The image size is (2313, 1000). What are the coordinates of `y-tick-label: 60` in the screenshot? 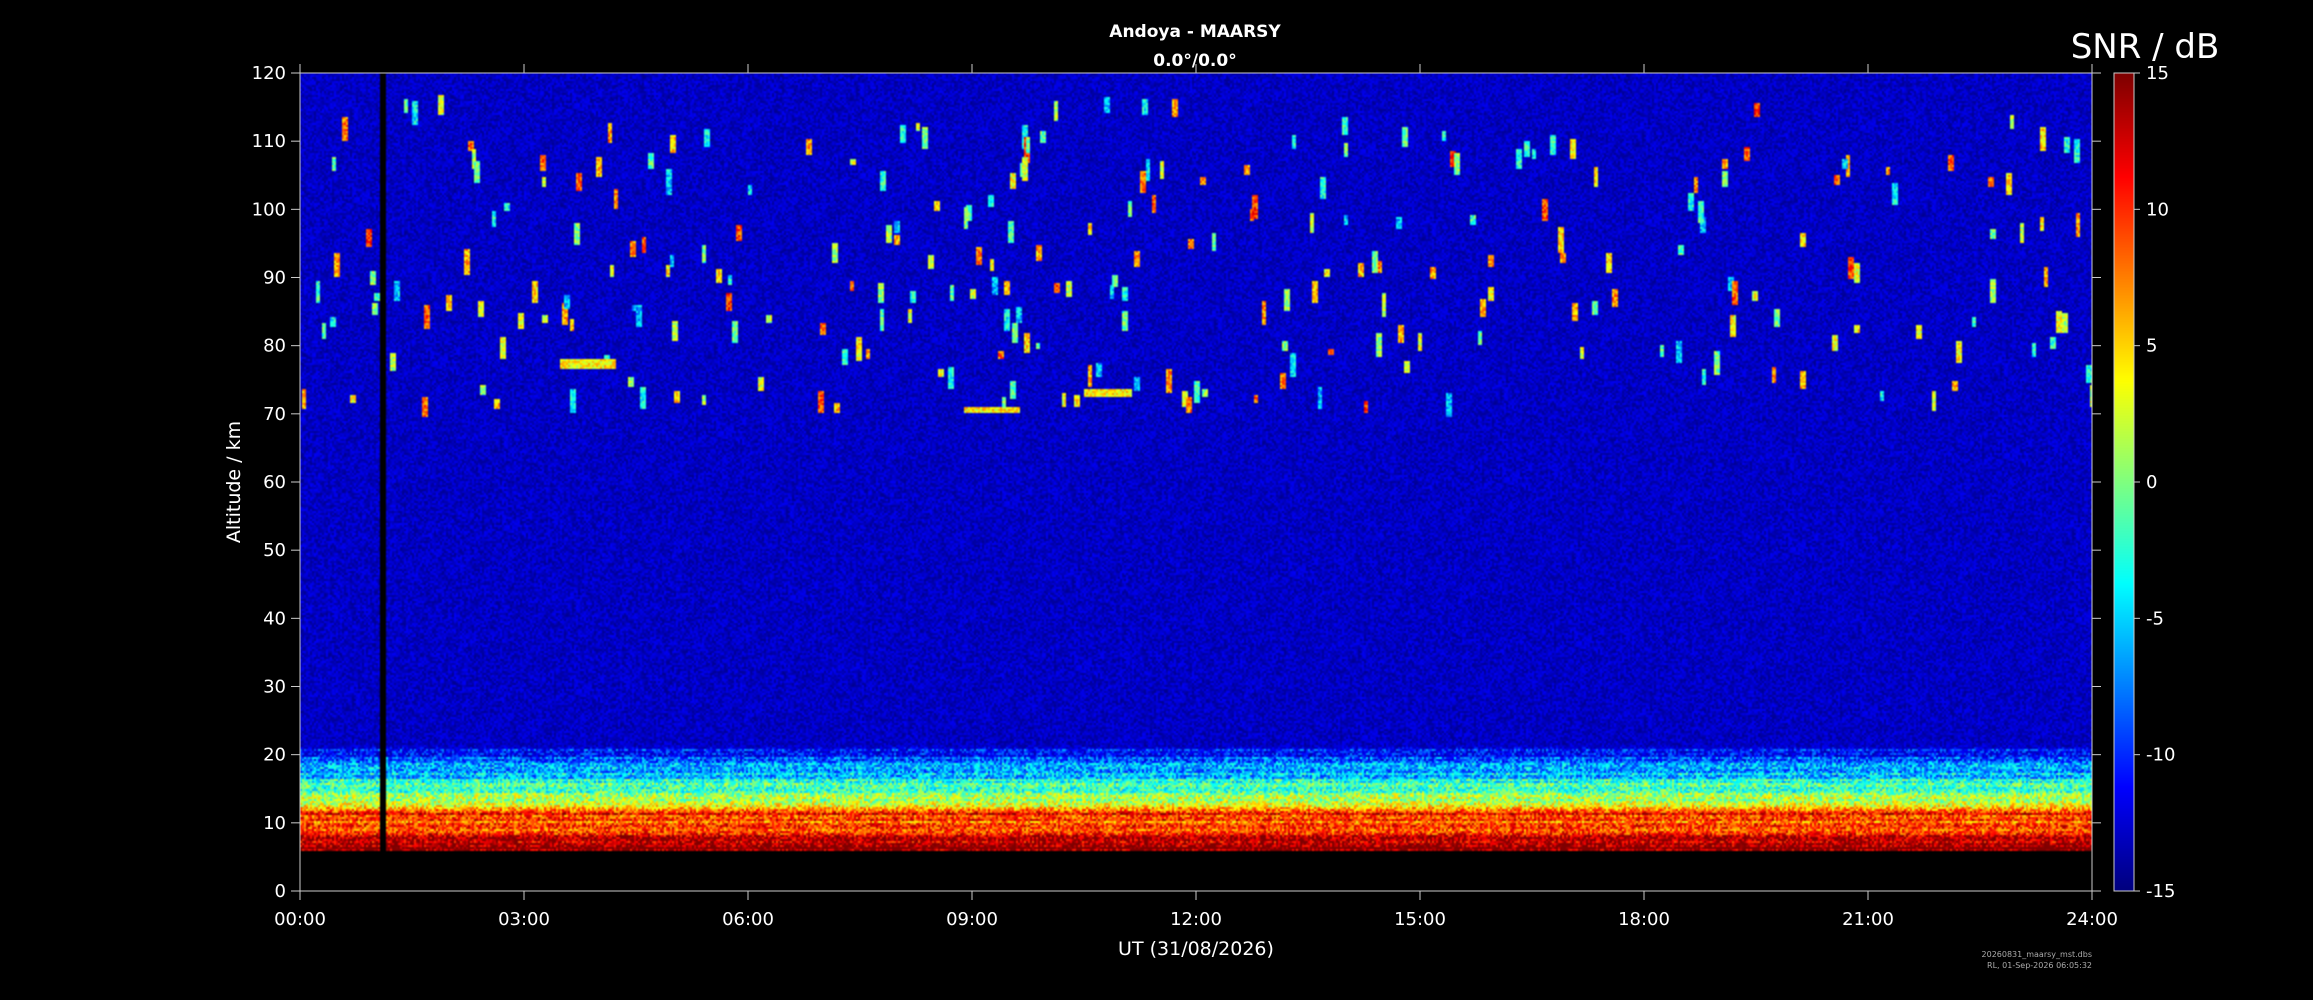 It's located at (274, 482).